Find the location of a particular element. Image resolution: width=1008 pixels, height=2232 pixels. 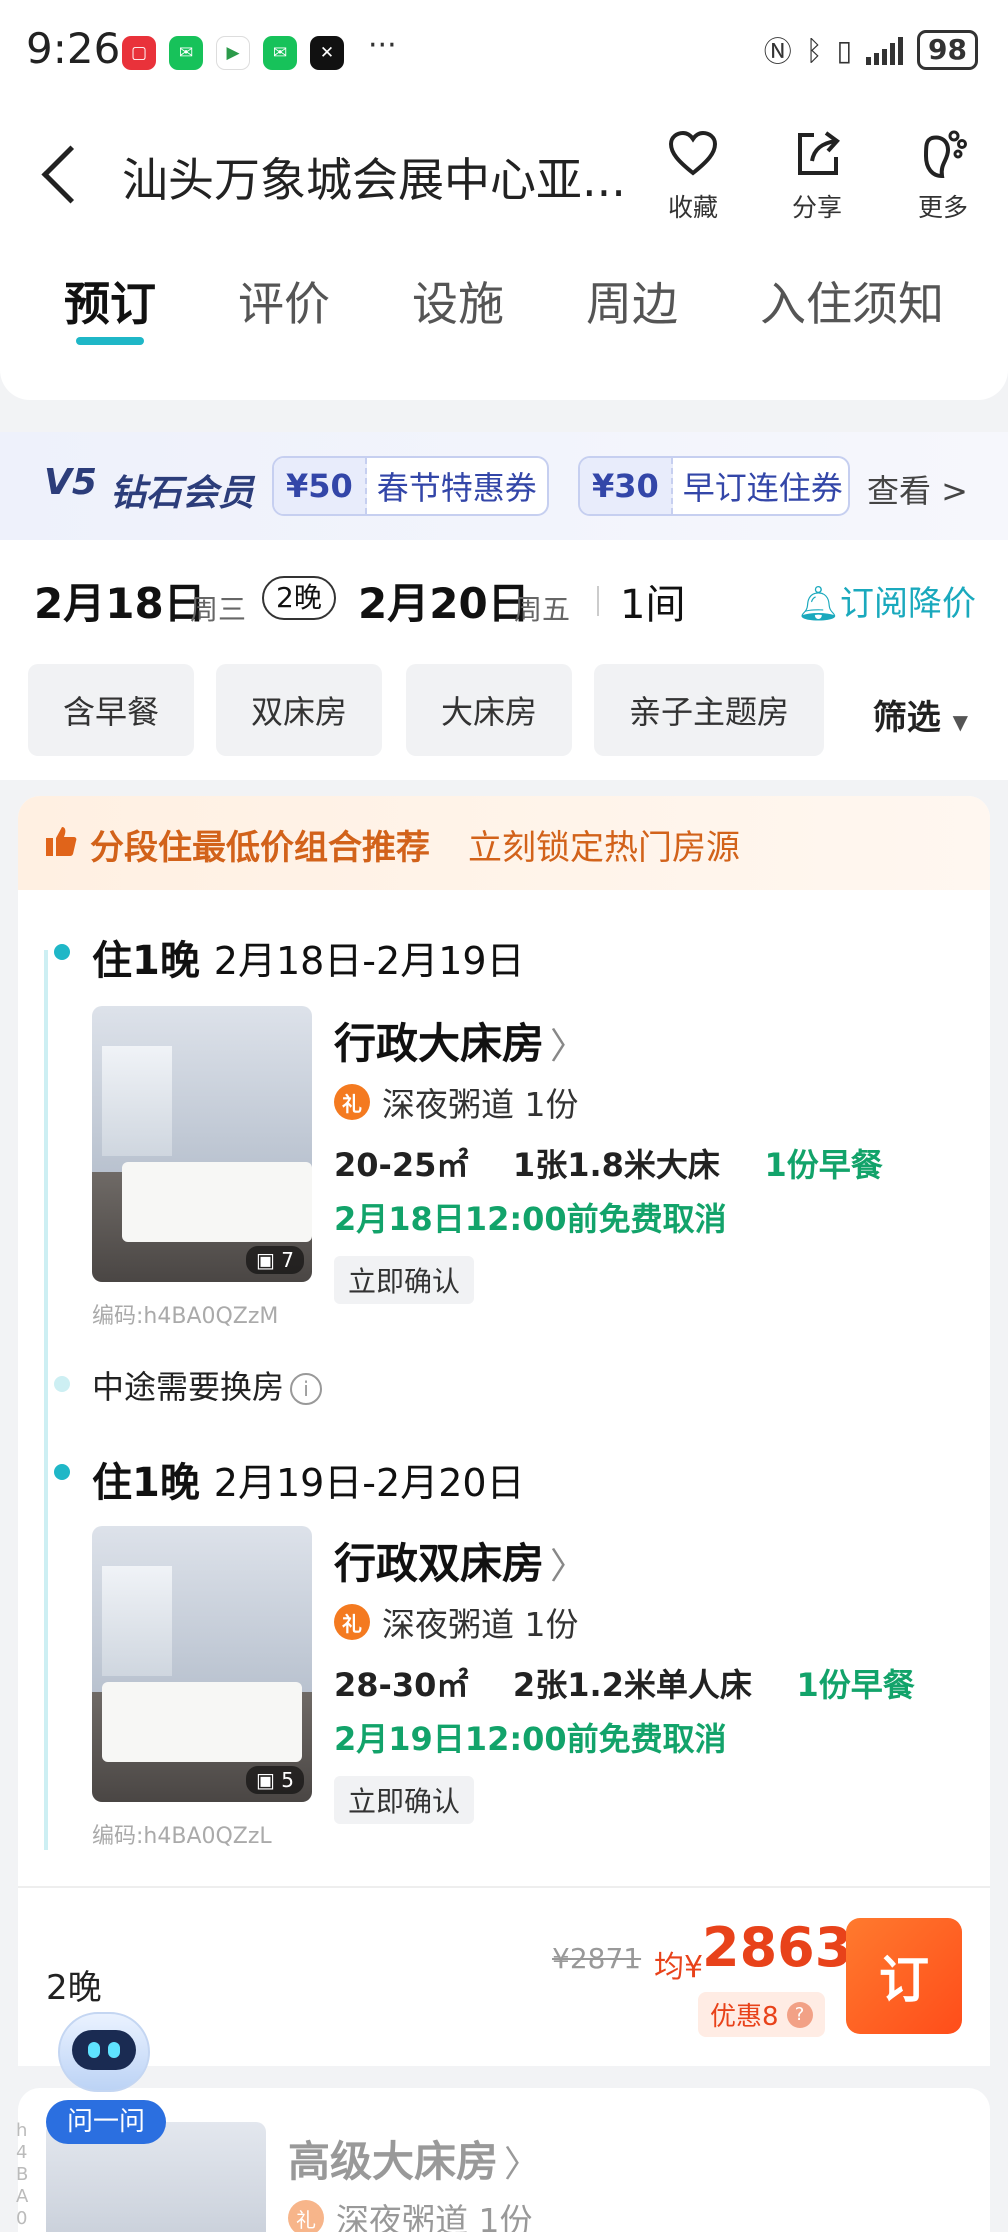

price-alert-button: 🔔︎订阅降价 is located at coordinates (886, 600).